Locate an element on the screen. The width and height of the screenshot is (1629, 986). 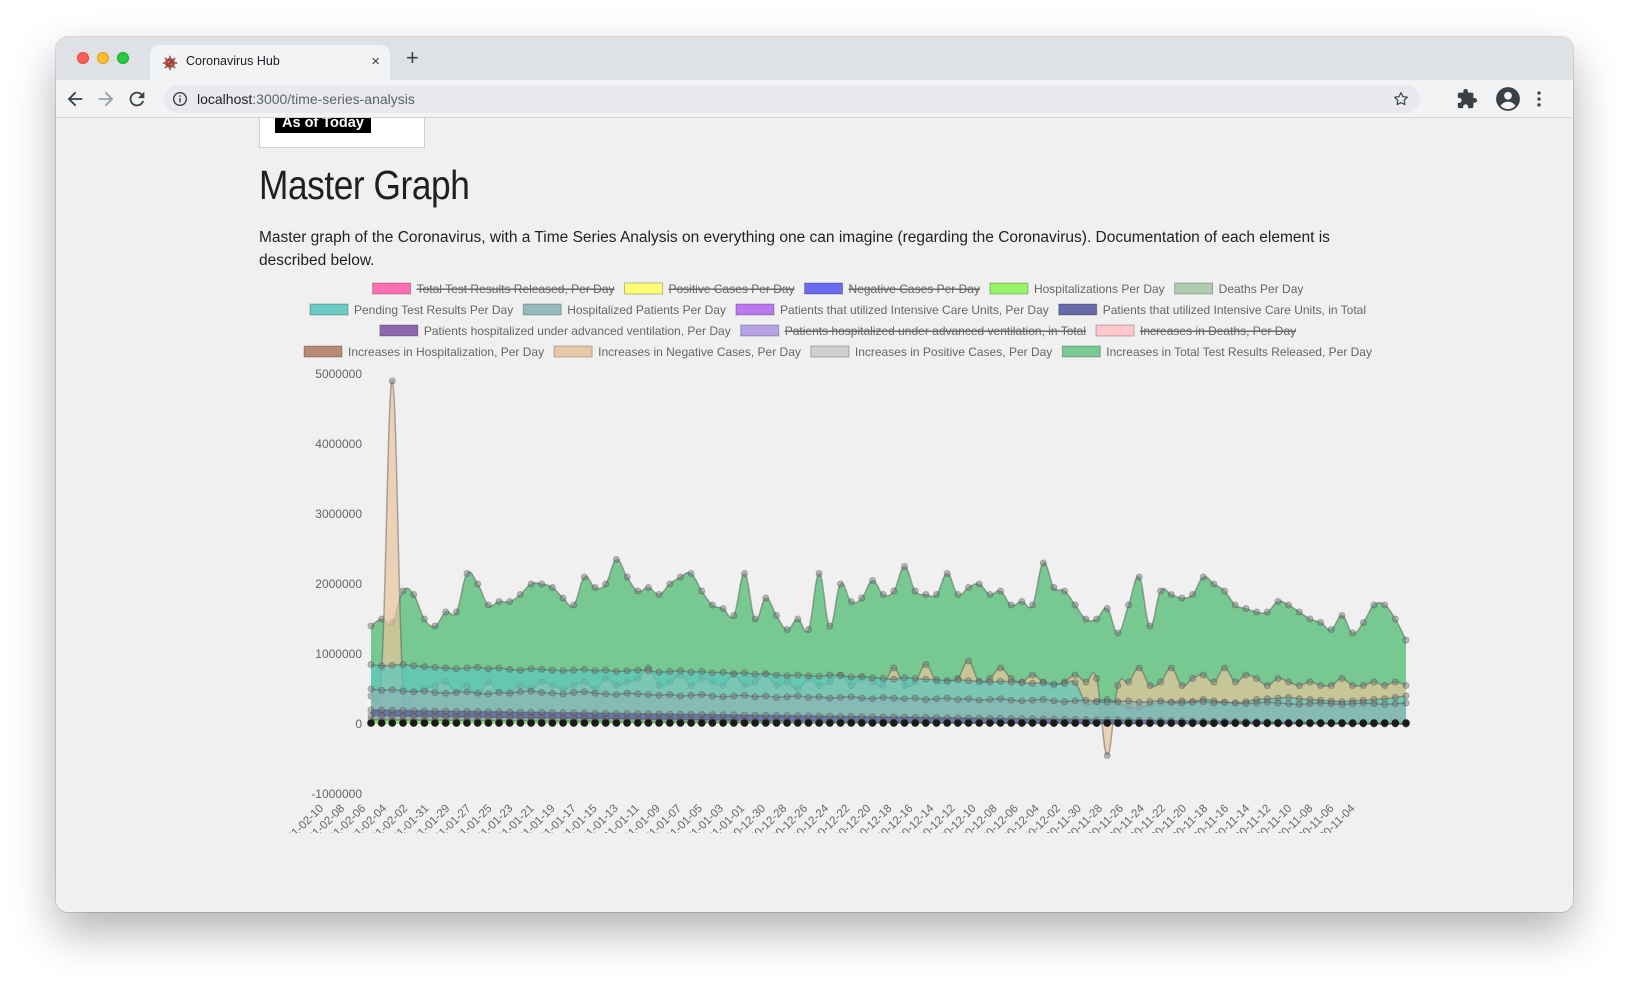
bookmark-star-icon is located at coordinates (1401, 99).